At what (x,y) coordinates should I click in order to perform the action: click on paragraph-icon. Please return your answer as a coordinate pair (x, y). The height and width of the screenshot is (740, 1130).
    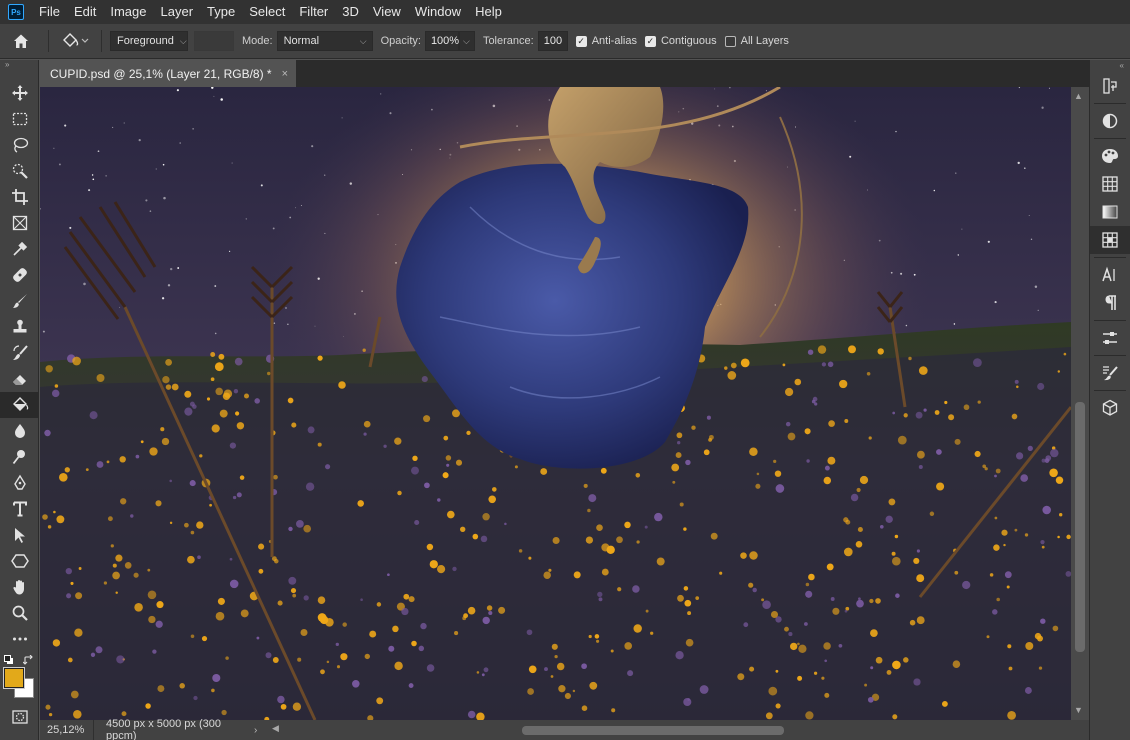
    Looking at the image, I should click on (1110, 303).